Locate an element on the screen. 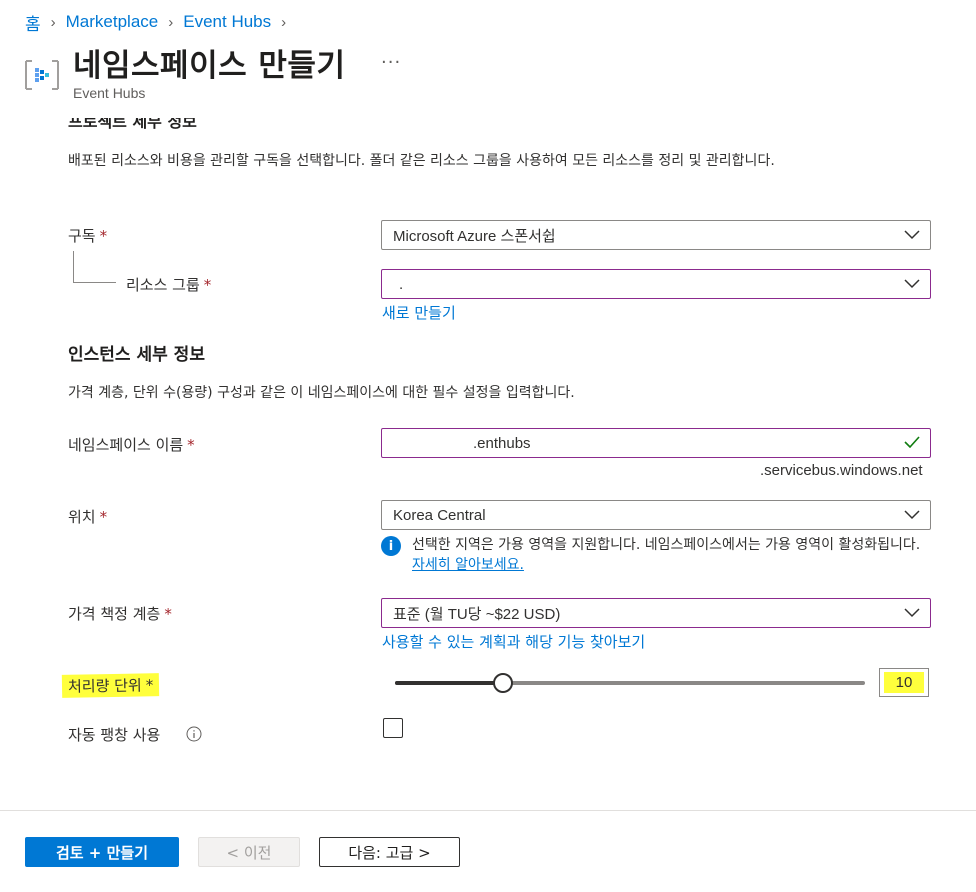 The width and height of the screenshot is (976, 892). subscription-label: 구독 * is located at coordinates (88, 236).